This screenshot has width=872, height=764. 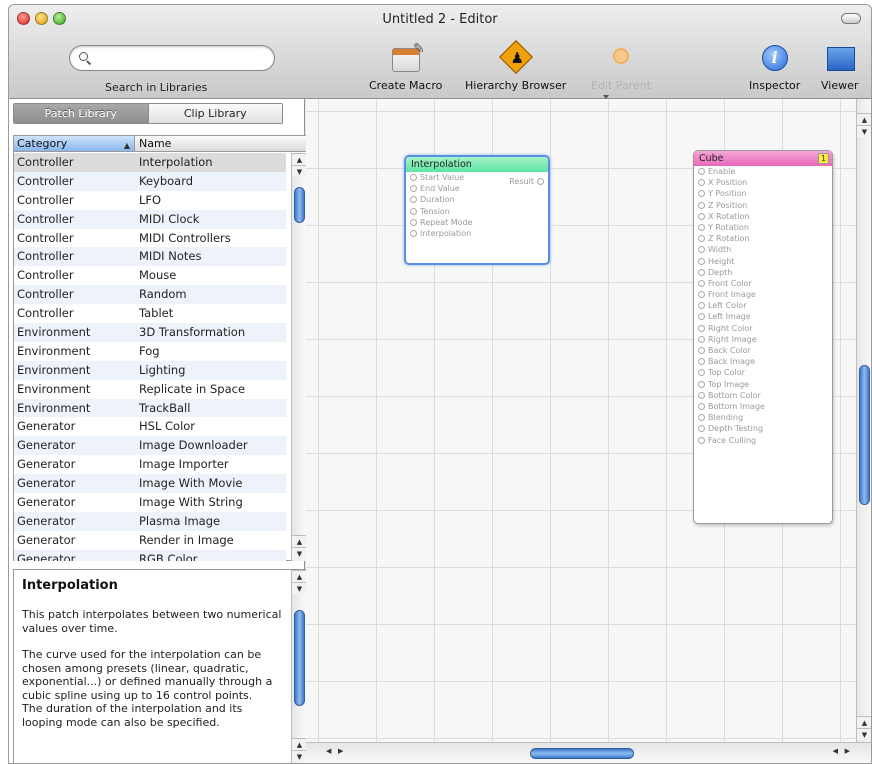 What do you see at coordinates (763, 305) in the screenshot?
I see `input-port: Left Color` at bounding box center [763, 305].